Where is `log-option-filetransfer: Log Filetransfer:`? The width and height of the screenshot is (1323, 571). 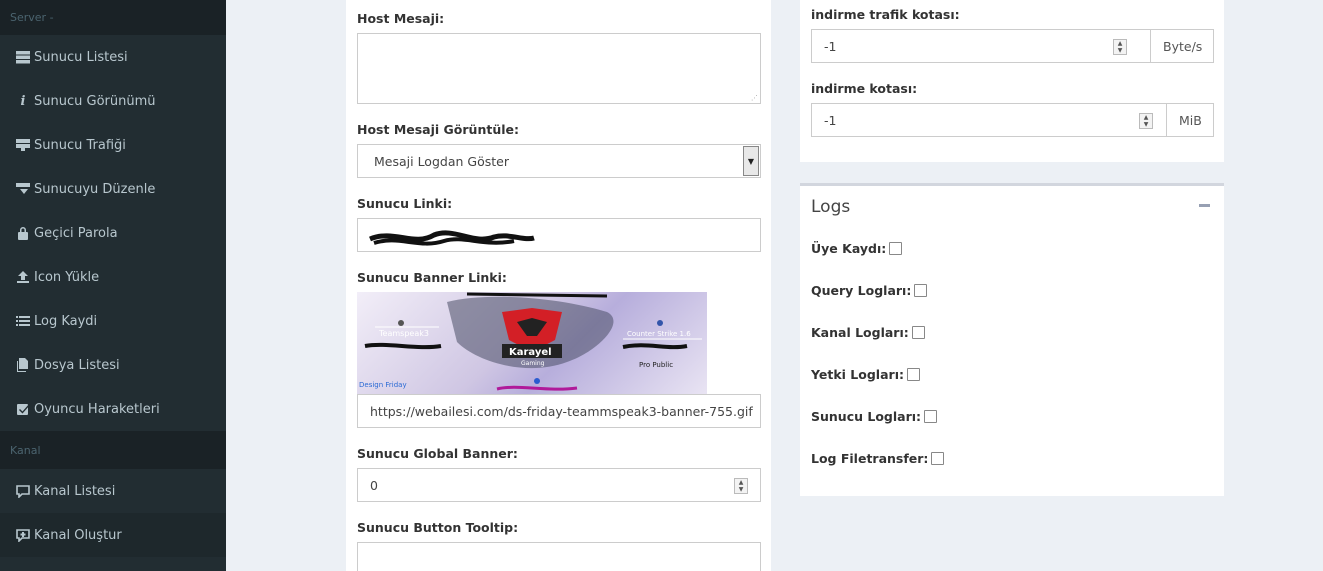
log-option-filetransfer: Log Filetransfer: is located at coordinates (878, 458).